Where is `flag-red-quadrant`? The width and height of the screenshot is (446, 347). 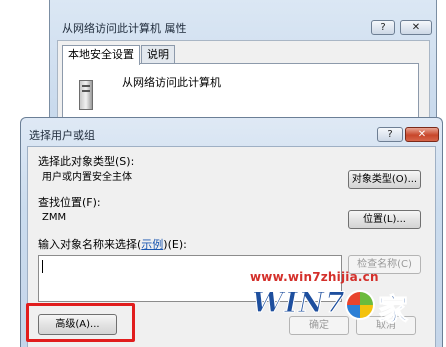
flag-red-quadrant is located at coordinates (353, 298).